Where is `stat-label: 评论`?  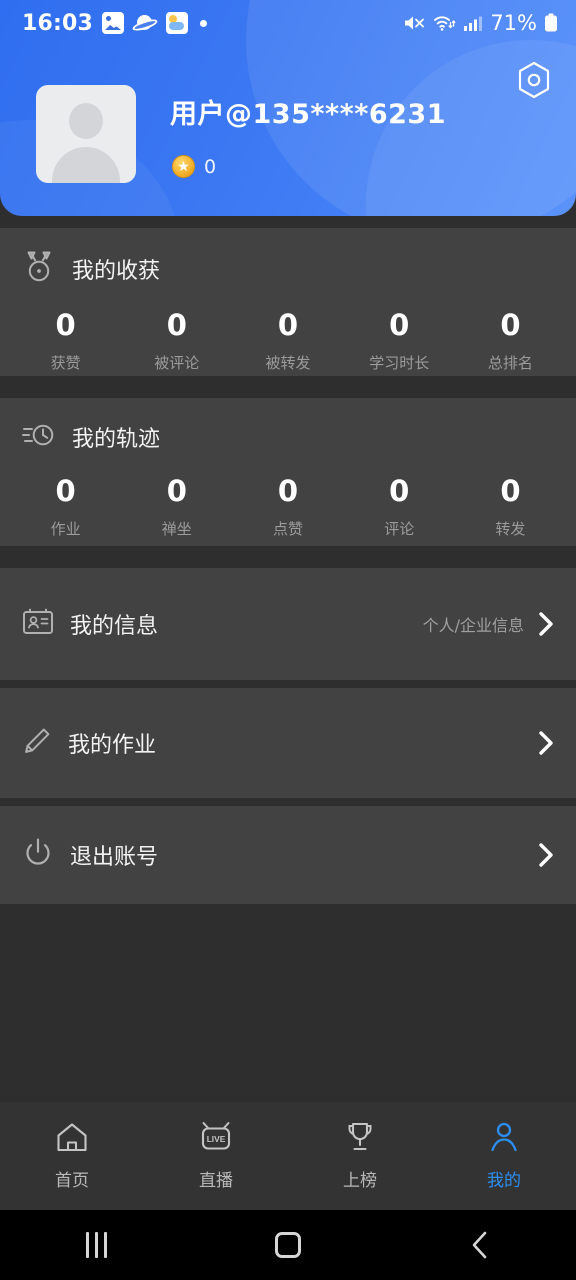
stat-label: 评论 is located at coordinates (399, 528).